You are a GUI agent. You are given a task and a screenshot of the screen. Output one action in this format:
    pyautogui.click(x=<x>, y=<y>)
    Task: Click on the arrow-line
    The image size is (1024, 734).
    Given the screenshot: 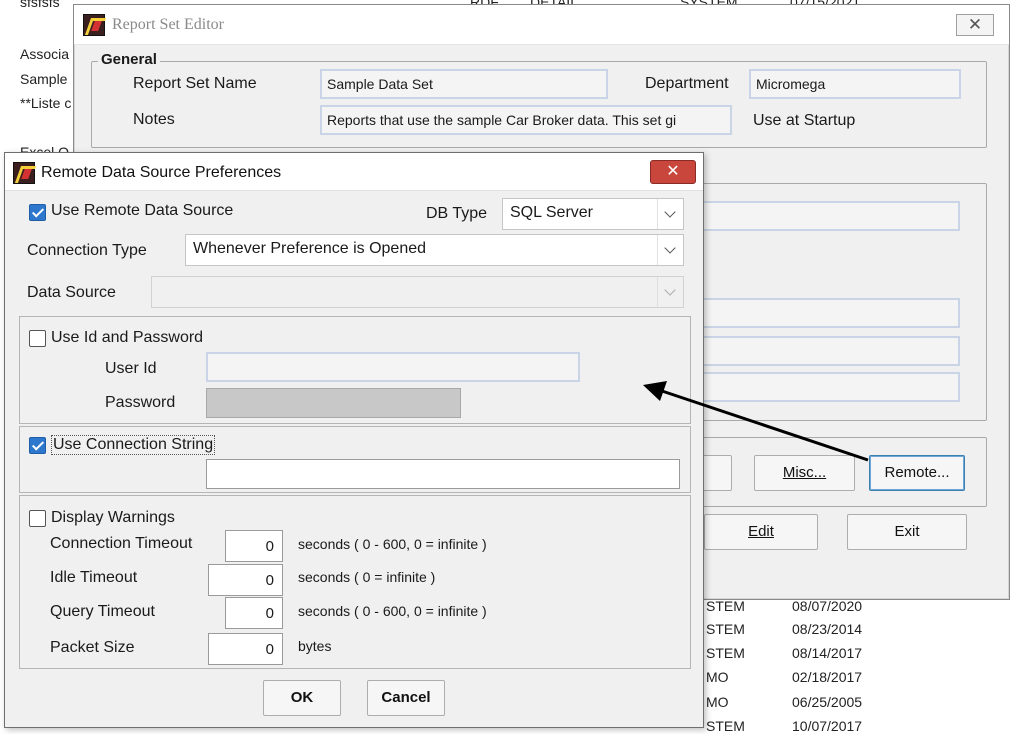 What is the action you would take?
    pyautogui.click(x=765, y=425)
    